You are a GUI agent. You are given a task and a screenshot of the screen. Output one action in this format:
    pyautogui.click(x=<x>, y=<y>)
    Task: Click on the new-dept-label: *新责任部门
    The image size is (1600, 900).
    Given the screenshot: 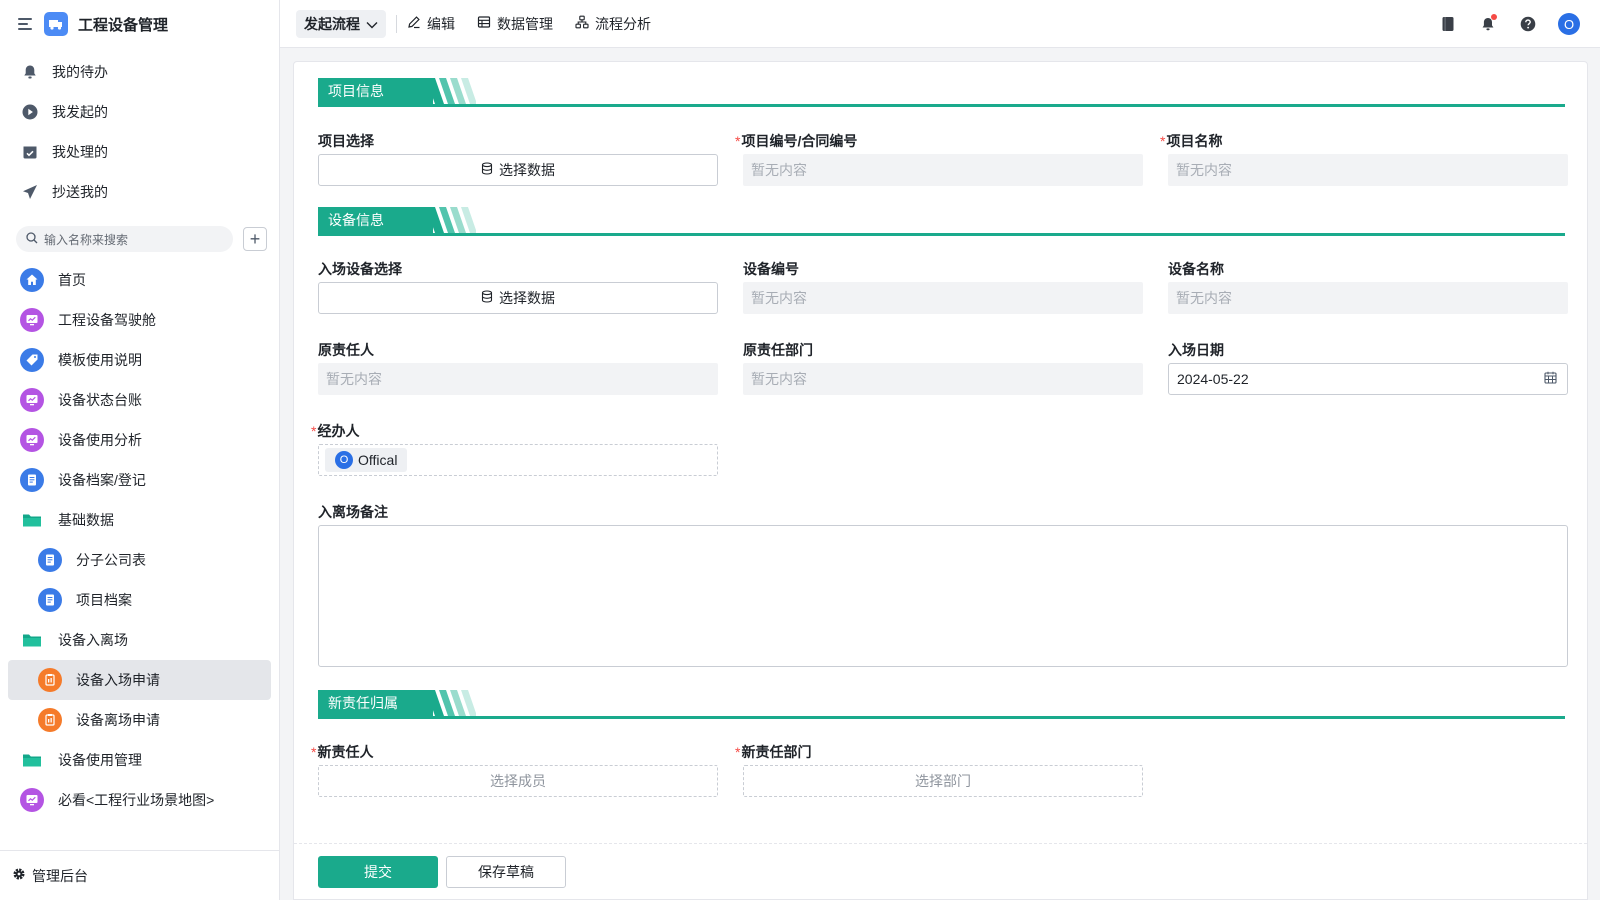 What is the action you would take?
    pyautogui.click(x=773, y=752)
    